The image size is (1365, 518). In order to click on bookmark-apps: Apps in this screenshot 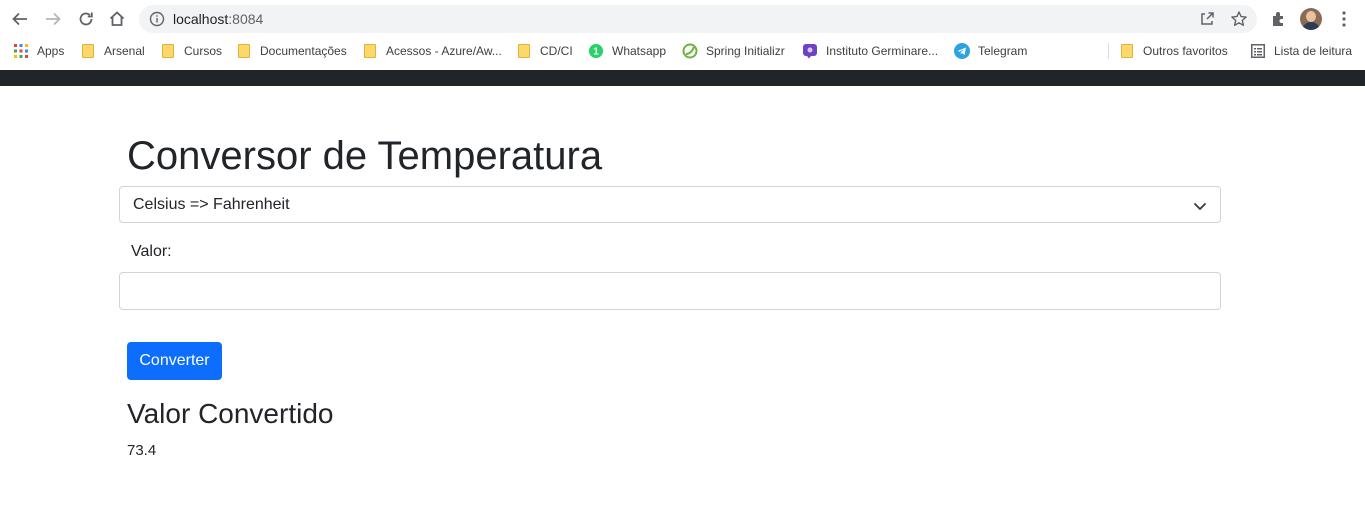, I will do `click(38, 51)`.